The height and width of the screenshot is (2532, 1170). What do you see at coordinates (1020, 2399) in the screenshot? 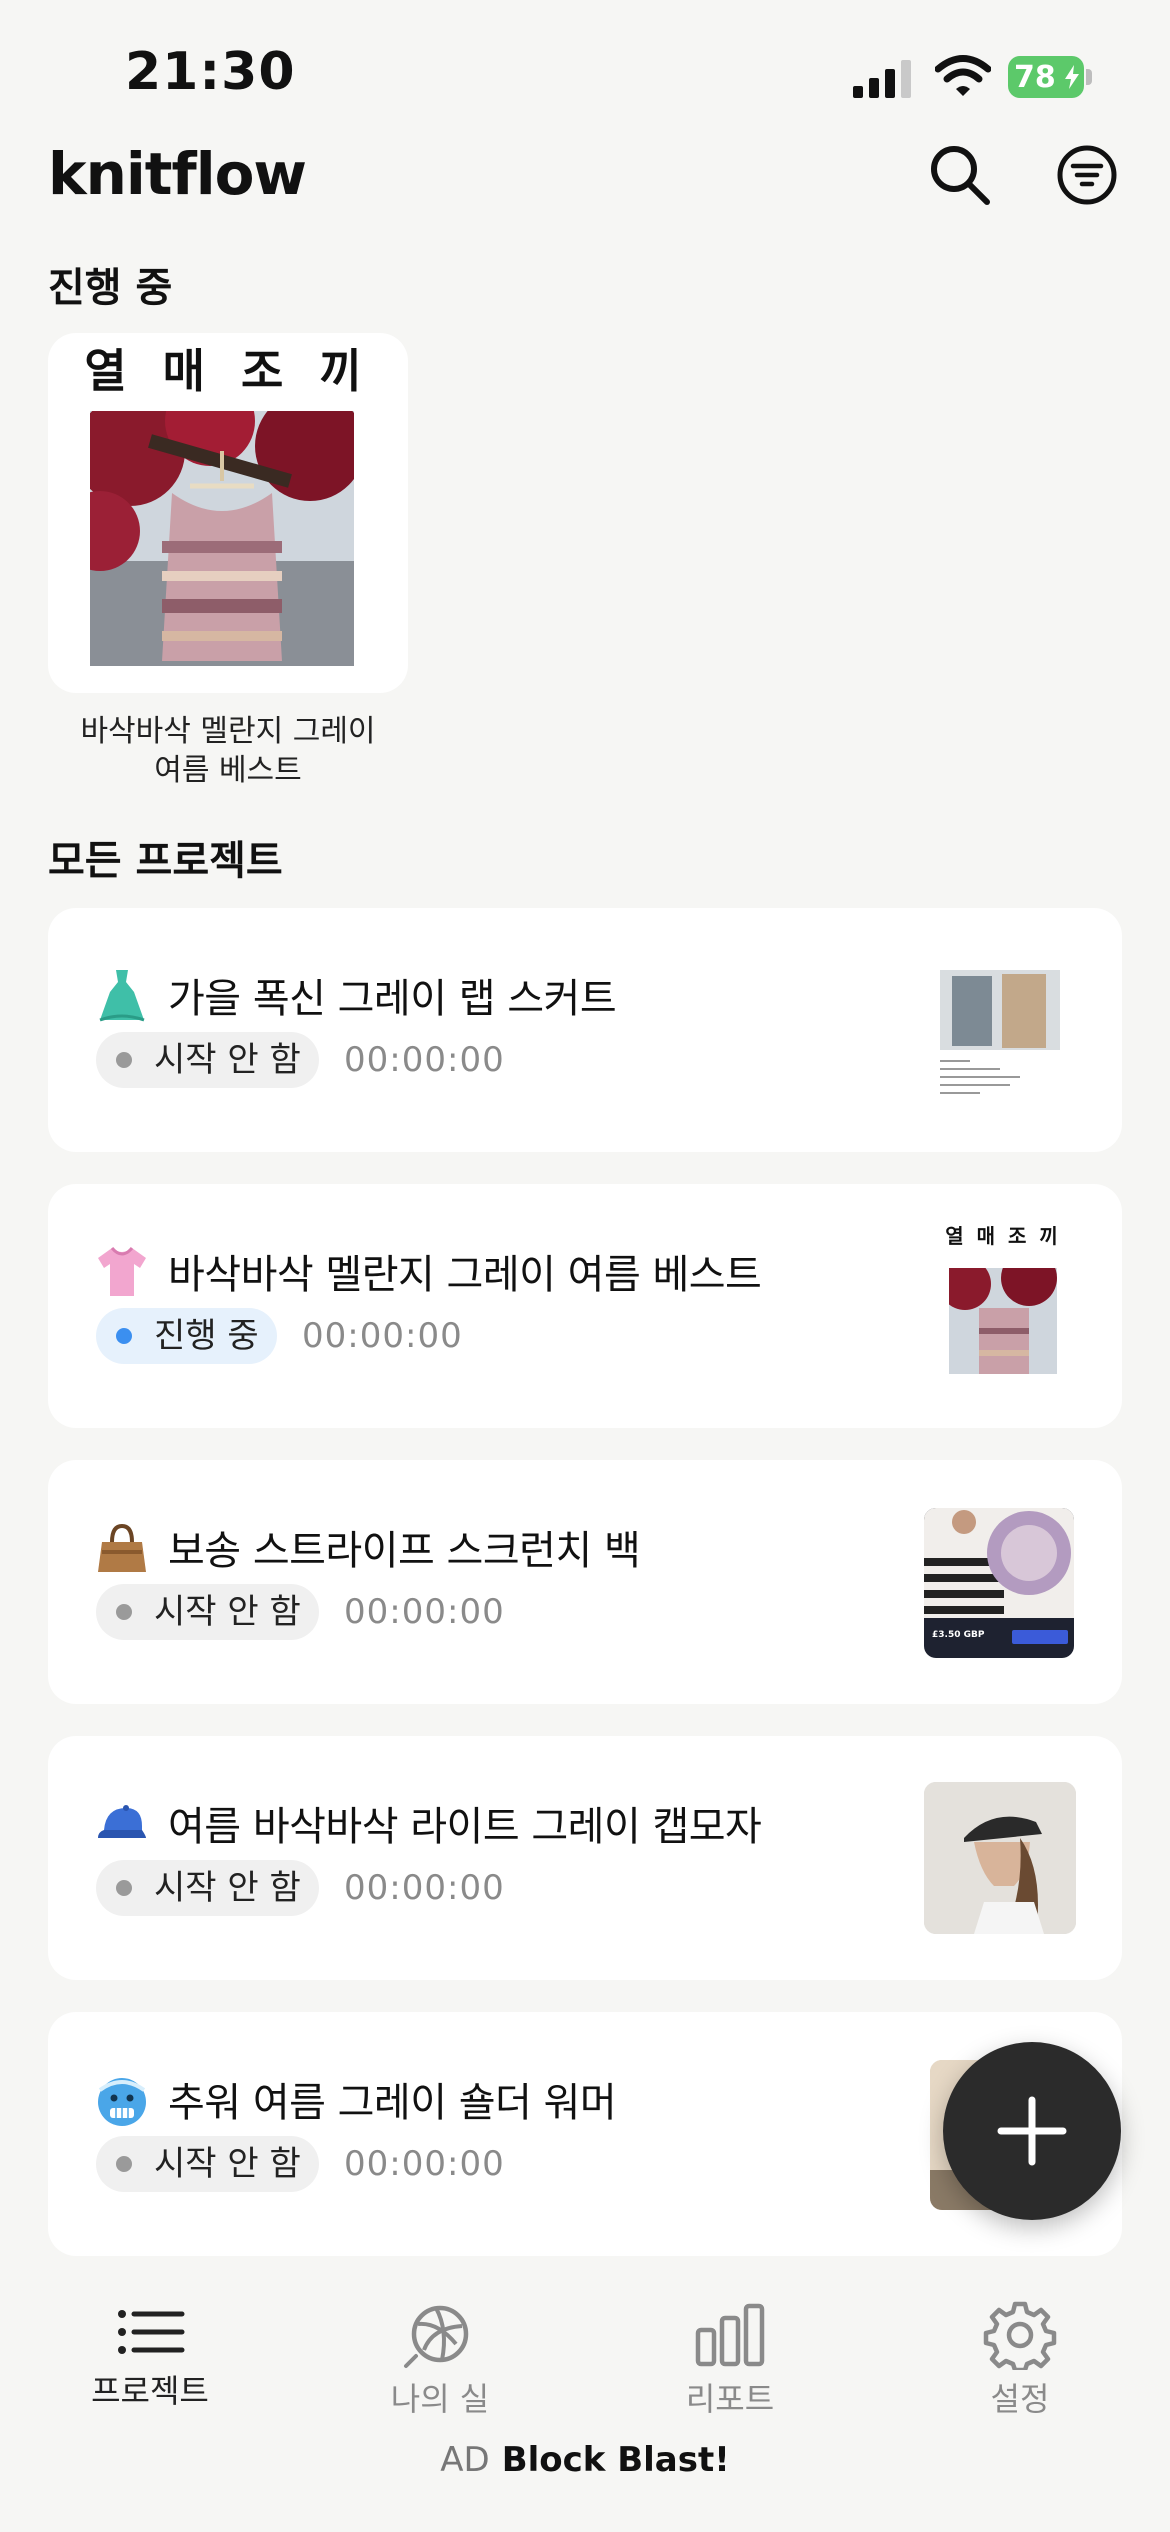
I see `tab-label: 설정` at bounding box center [1020, 2399].